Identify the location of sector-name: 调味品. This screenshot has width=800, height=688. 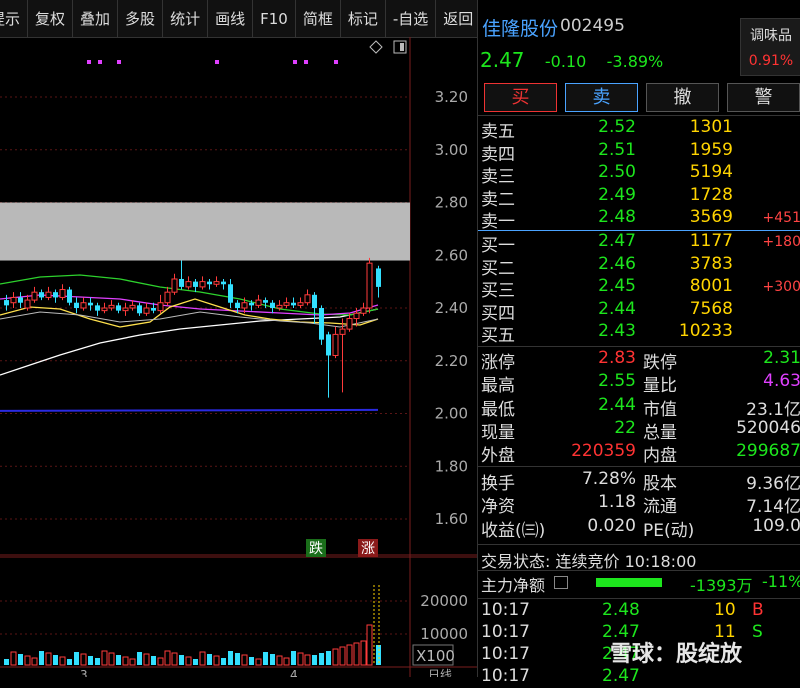
(771, 36).